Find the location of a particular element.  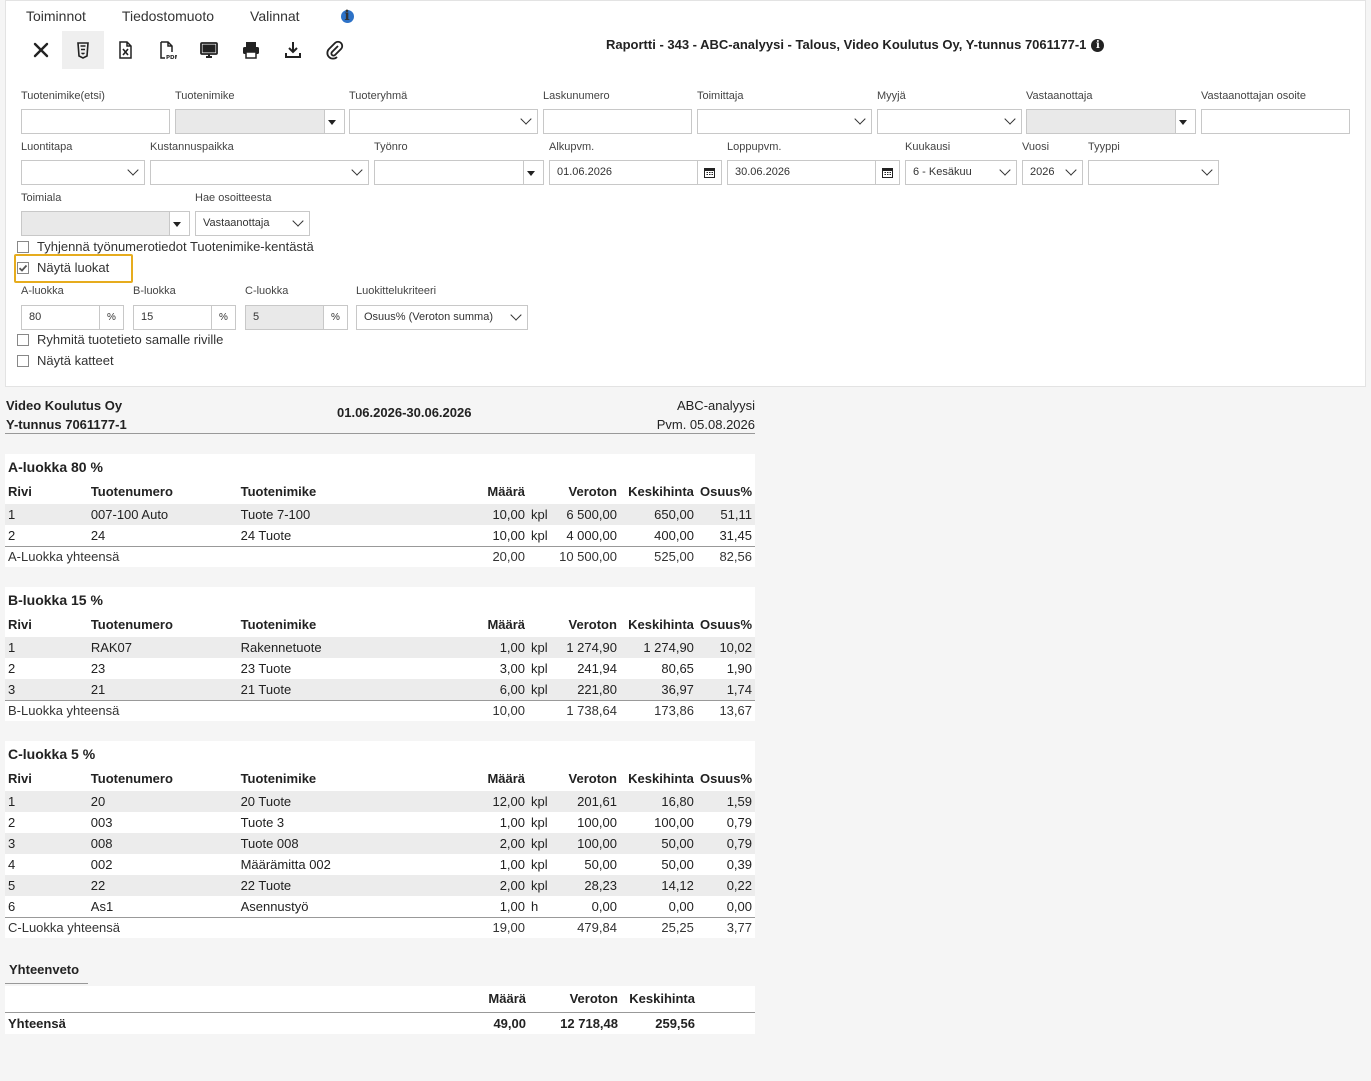

cell-osuus: 0,79 is located at coordinates (739, 822).